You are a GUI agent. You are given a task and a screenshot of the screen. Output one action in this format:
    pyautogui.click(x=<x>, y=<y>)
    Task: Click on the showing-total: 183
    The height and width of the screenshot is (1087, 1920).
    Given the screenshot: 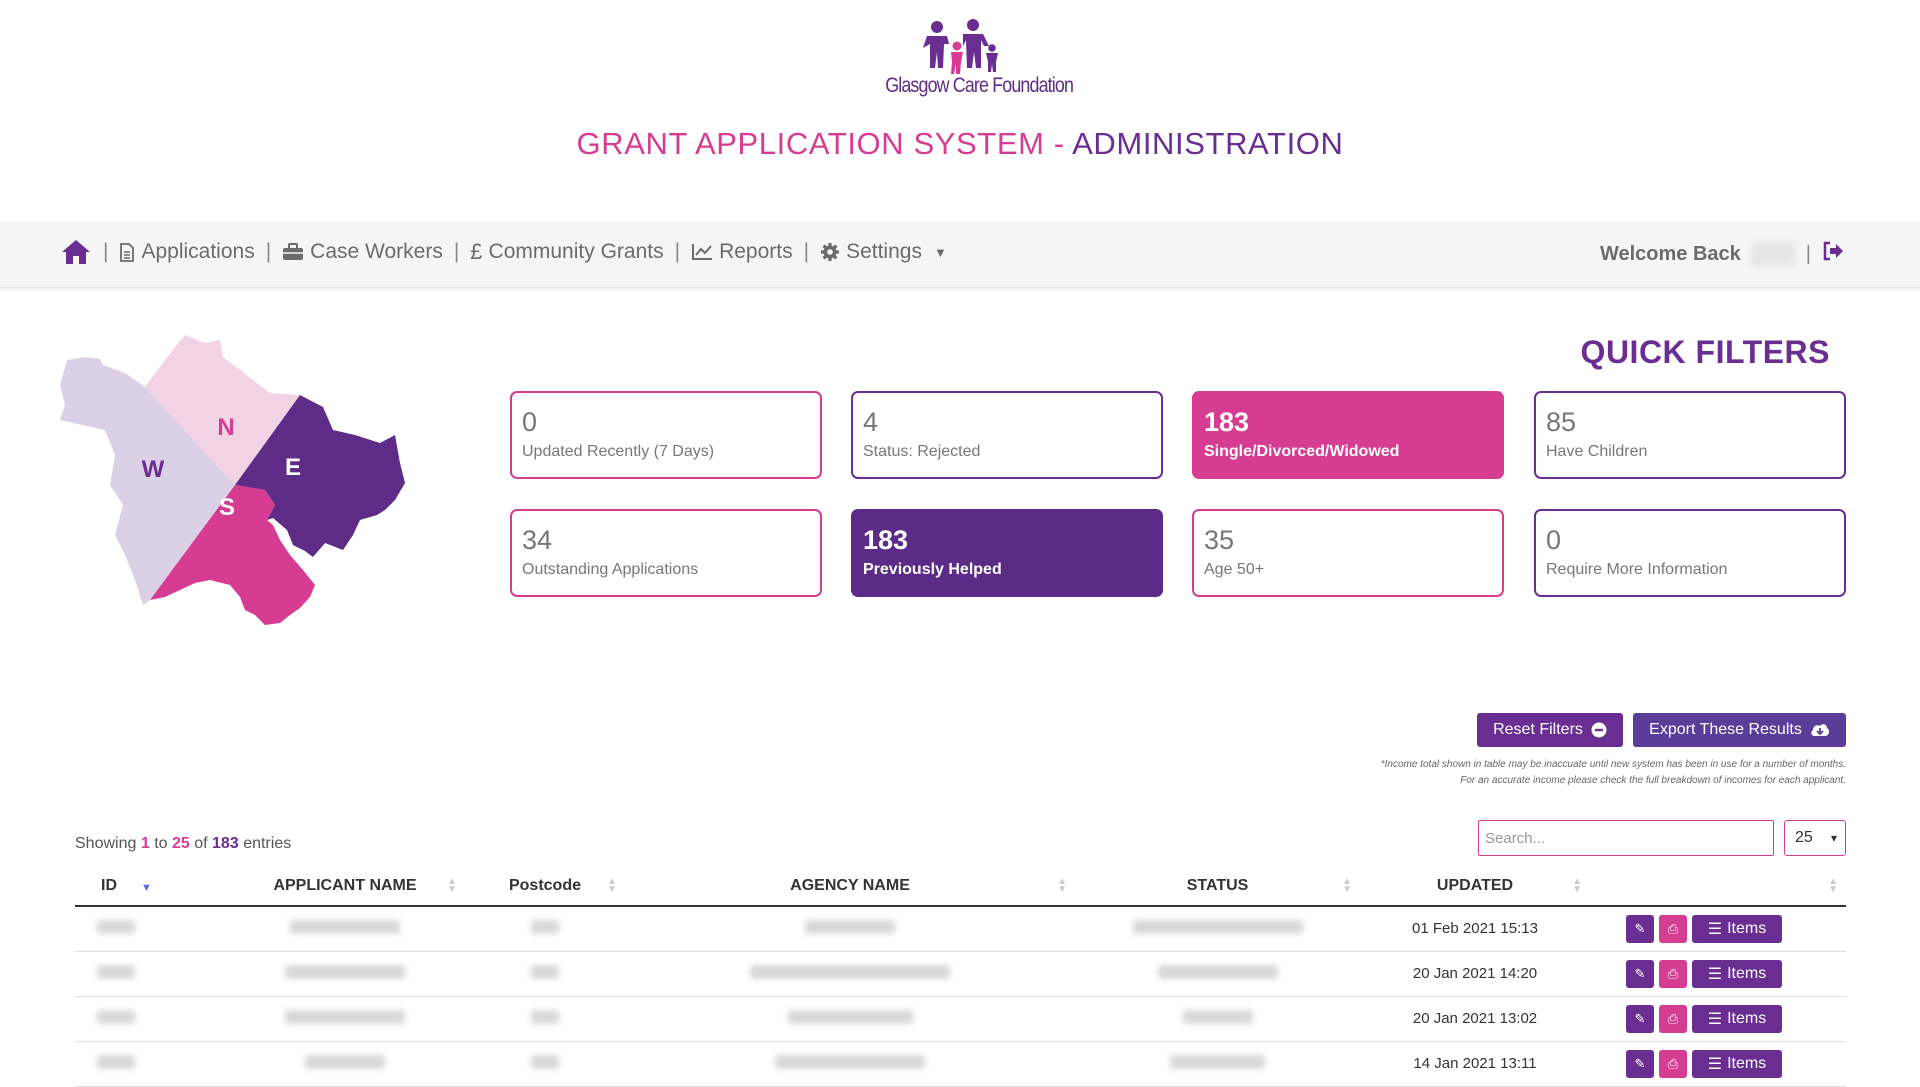 What is the action you would take?
    pyautogui.click(x=225, y=843)
    